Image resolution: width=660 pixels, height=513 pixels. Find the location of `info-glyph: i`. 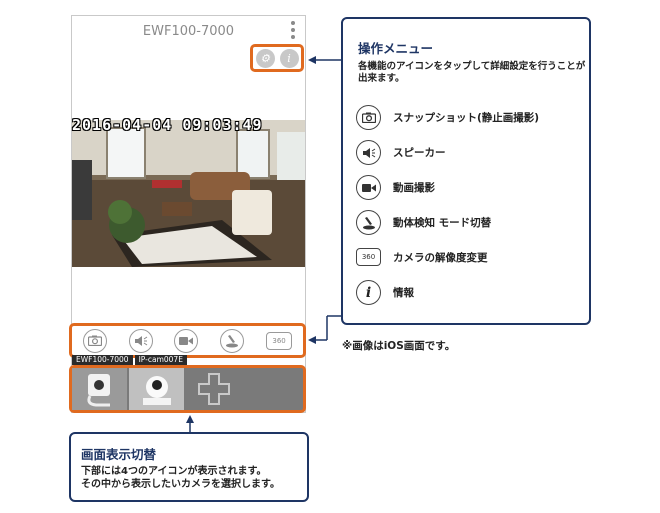

info-glyph: i is located at coordinates (368, 292).